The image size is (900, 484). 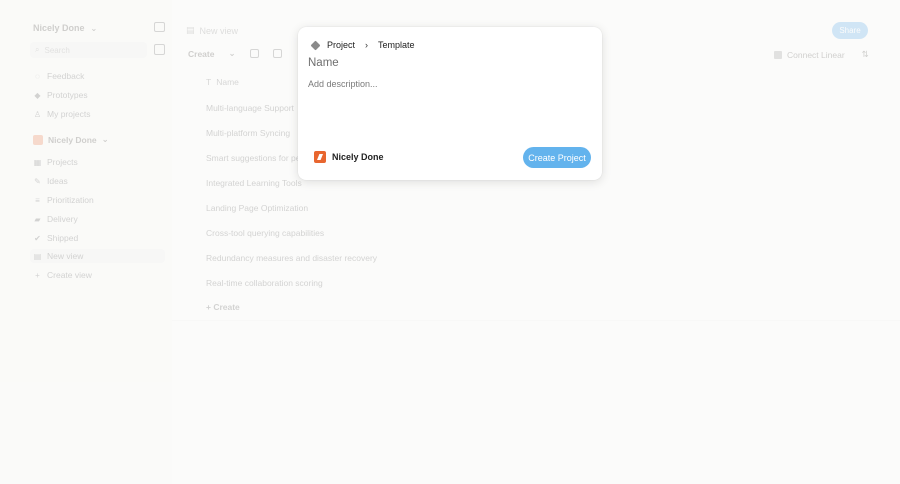 I want to click on project-diamond-icon, so click(x=315, y=45).